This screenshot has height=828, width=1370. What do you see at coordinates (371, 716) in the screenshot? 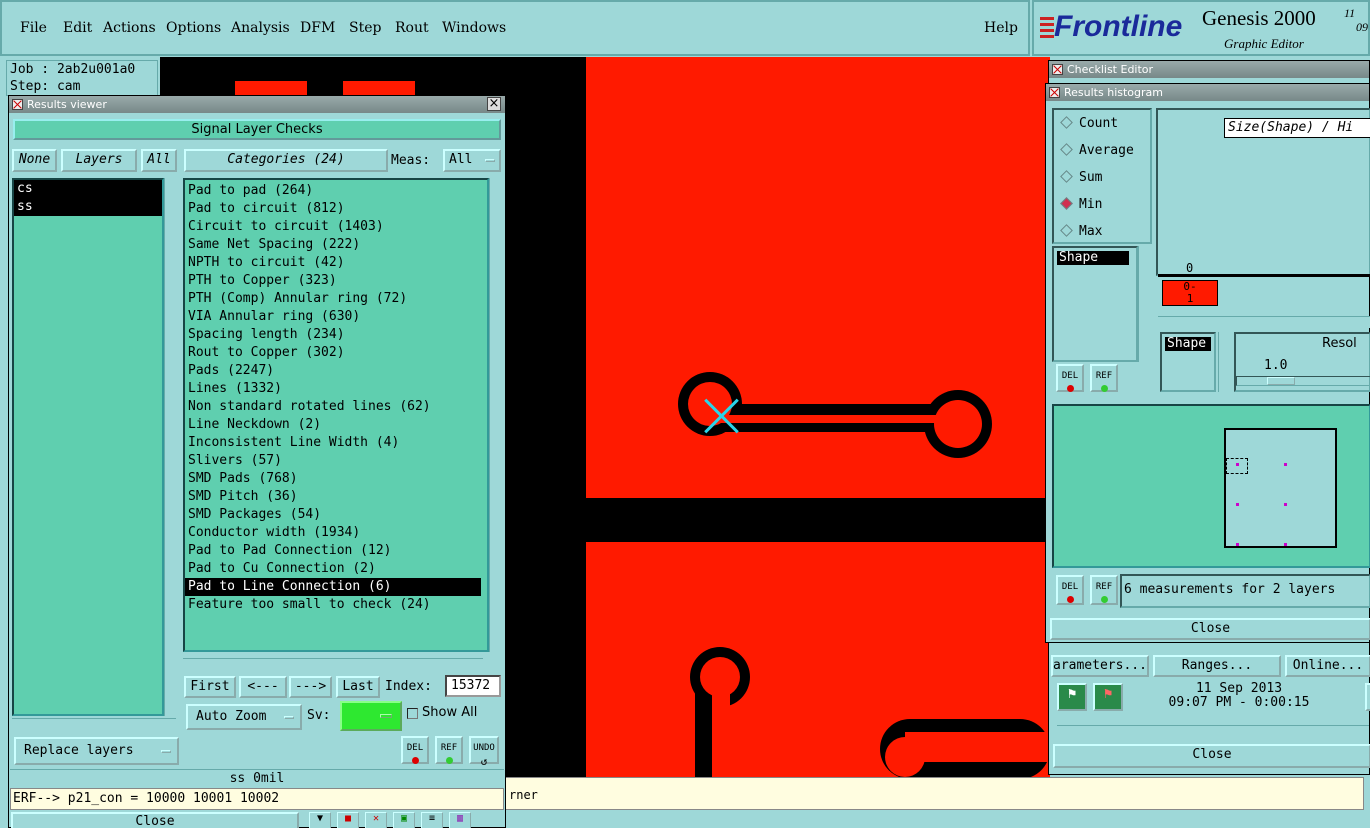
I see `sv-color-select` at bounding box center [371, 716].